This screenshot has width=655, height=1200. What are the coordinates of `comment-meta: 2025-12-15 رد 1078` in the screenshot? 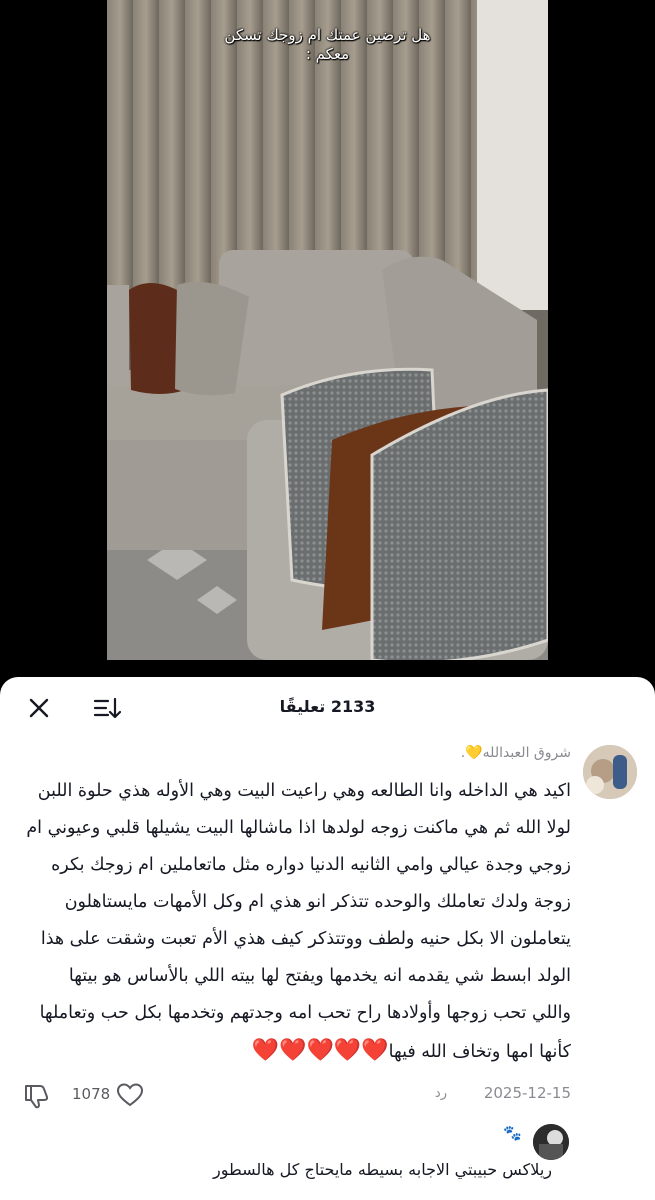 It's located at (294, 1095).